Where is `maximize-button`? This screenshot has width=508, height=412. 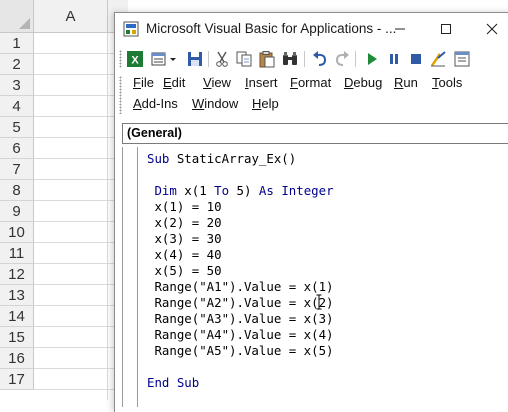
maximize-button is located at coordinates (446, 29).